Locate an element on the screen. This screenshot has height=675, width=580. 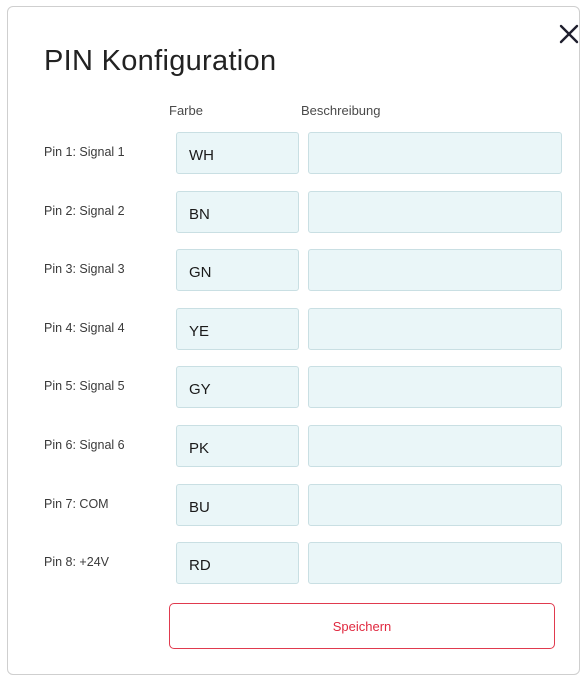
pin-label: Pin 1: Signal 1 is located at coordinates (84, 152).